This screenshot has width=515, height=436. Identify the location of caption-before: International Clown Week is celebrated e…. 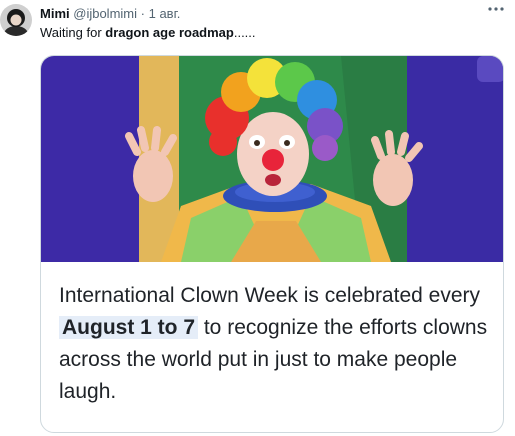
(269, 295).